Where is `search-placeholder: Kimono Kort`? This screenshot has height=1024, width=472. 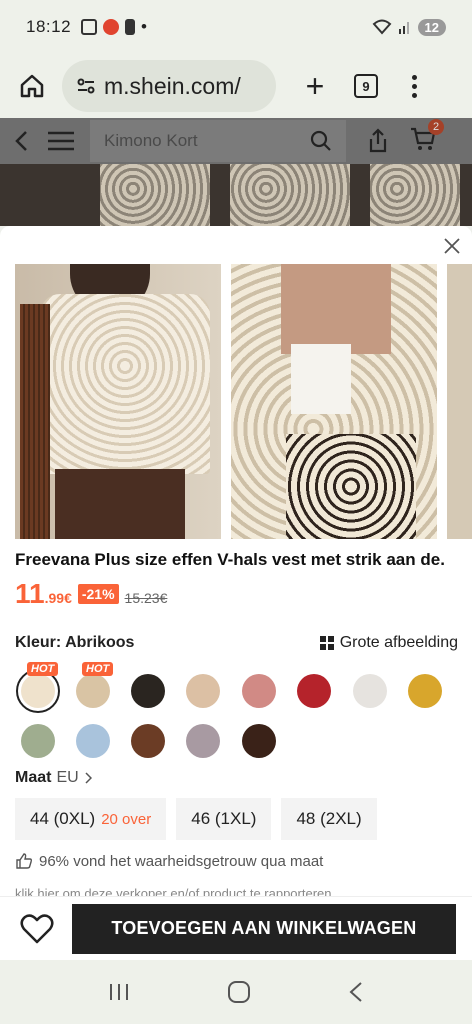 search-placeholder: Kimono Kort is located at coordinates (151, 140).